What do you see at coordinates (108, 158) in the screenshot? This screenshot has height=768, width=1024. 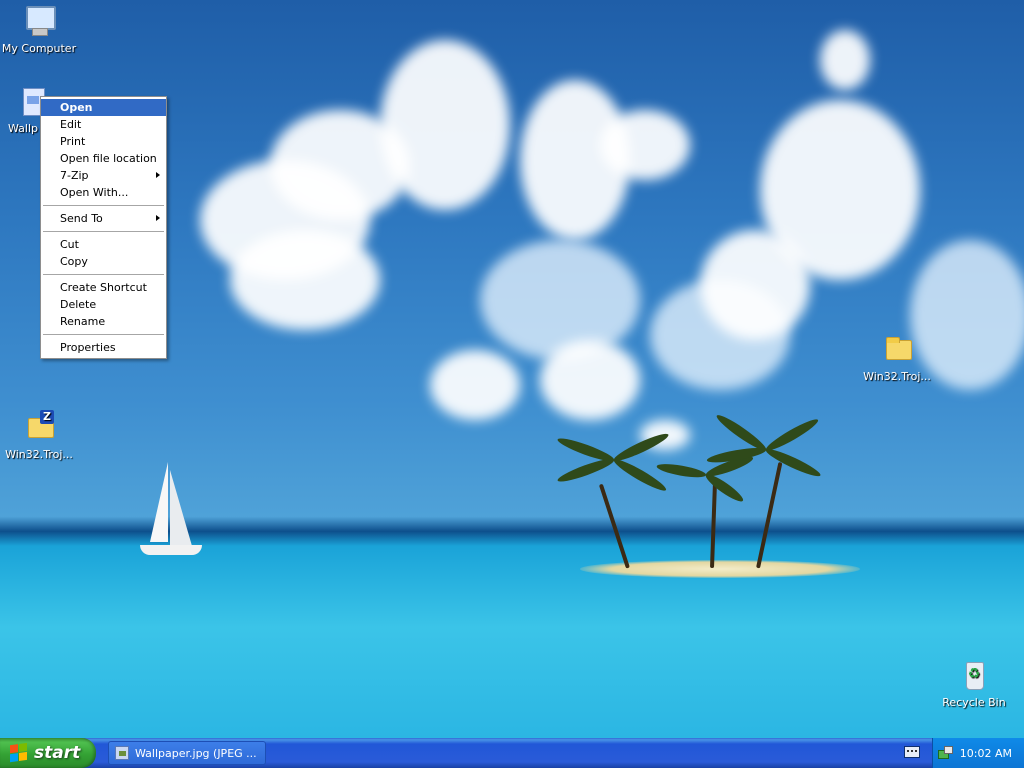 I see `menu-item-label: Open file location` at bounding box center [108, 158].